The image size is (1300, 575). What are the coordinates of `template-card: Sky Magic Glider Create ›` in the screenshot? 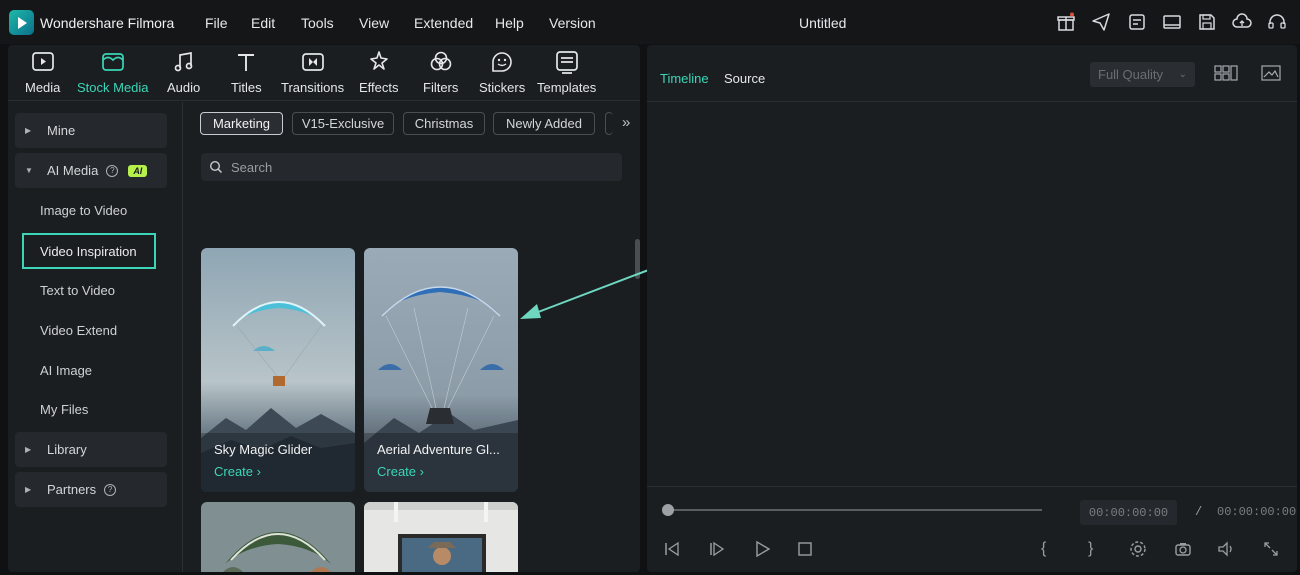 It's located at (278, 370).